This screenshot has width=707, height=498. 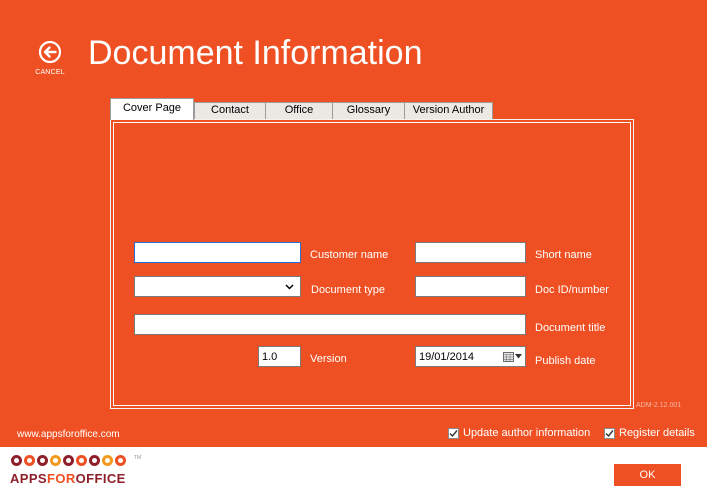 I want to click on publish-date-label: Publish date, so click(x=565, y=361).